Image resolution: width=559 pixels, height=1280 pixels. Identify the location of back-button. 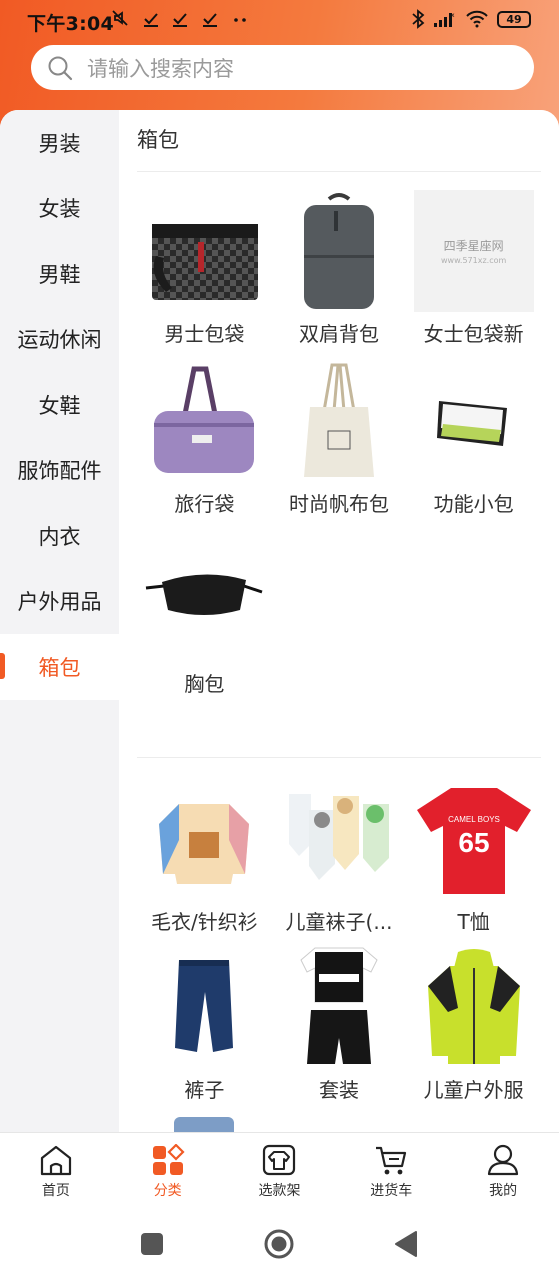
(406, 1244).